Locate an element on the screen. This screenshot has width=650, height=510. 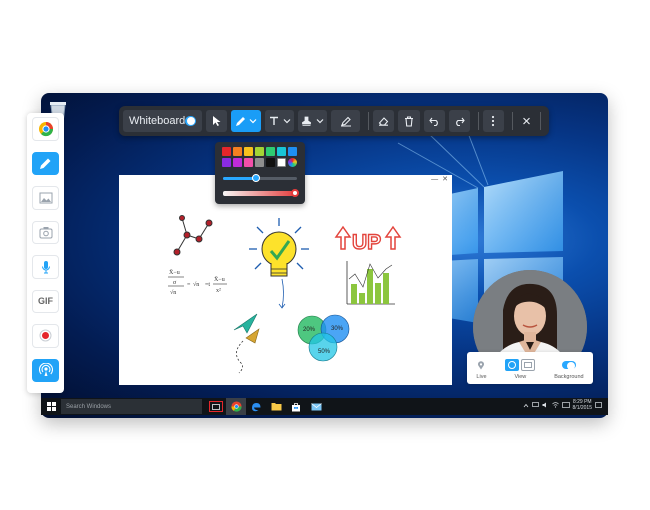
pen-size-fill is located at coordinates (240, 178).